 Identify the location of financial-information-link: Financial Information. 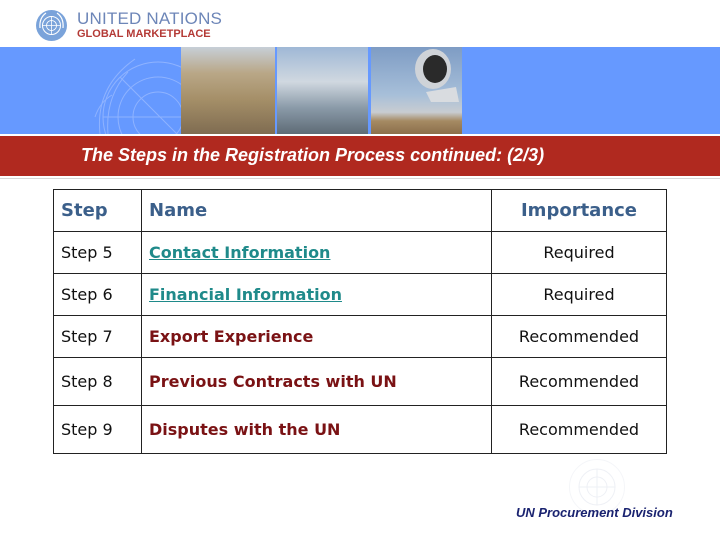
(245, 294).